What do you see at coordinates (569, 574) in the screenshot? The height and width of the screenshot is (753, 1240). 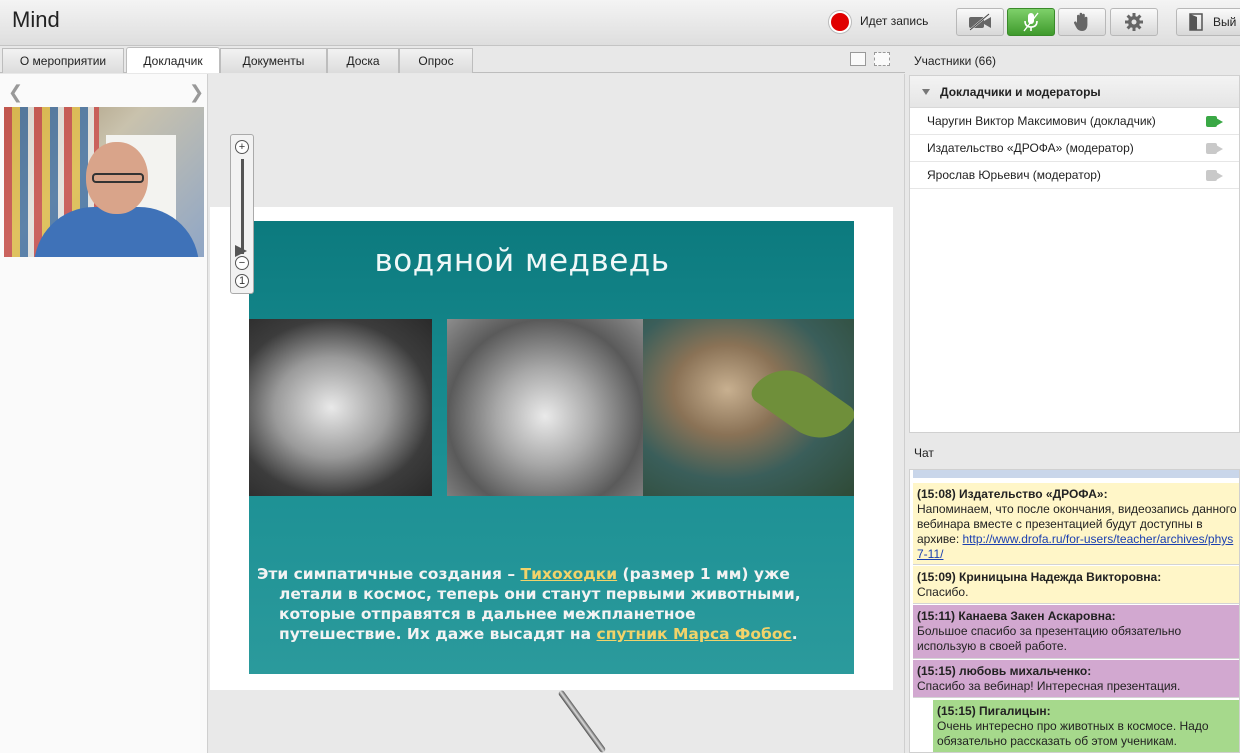 I see `slide-link-tardigrades: Тихоходки` at bounding box center [569, 574].